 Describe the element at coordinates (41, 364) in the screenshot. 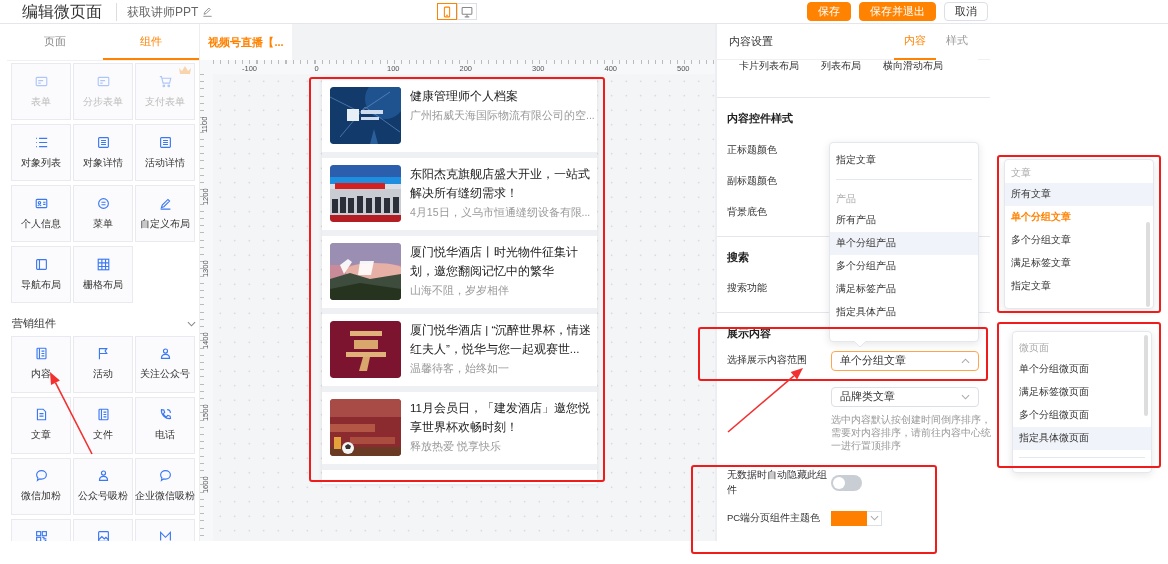

I see `component-tile: 内容` at that location.